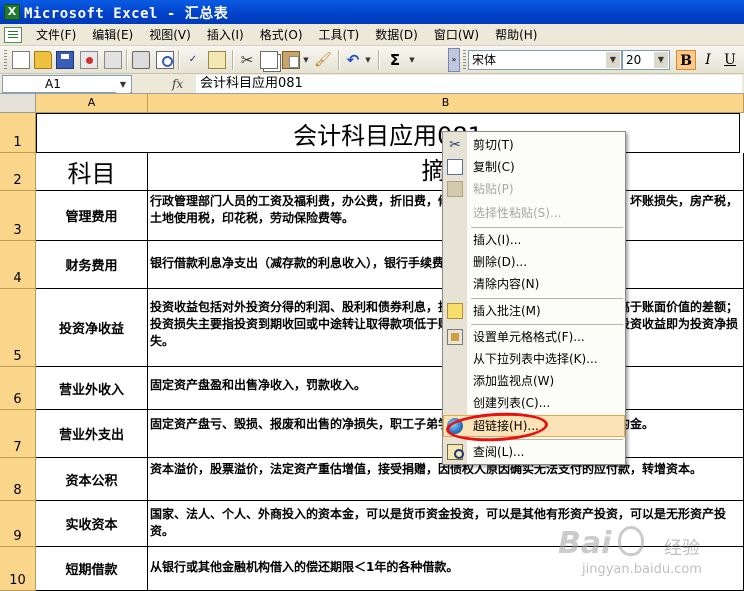 The height and width of the screenshot is (591, 744). I want to click on comment-icon, so click(455, 311).